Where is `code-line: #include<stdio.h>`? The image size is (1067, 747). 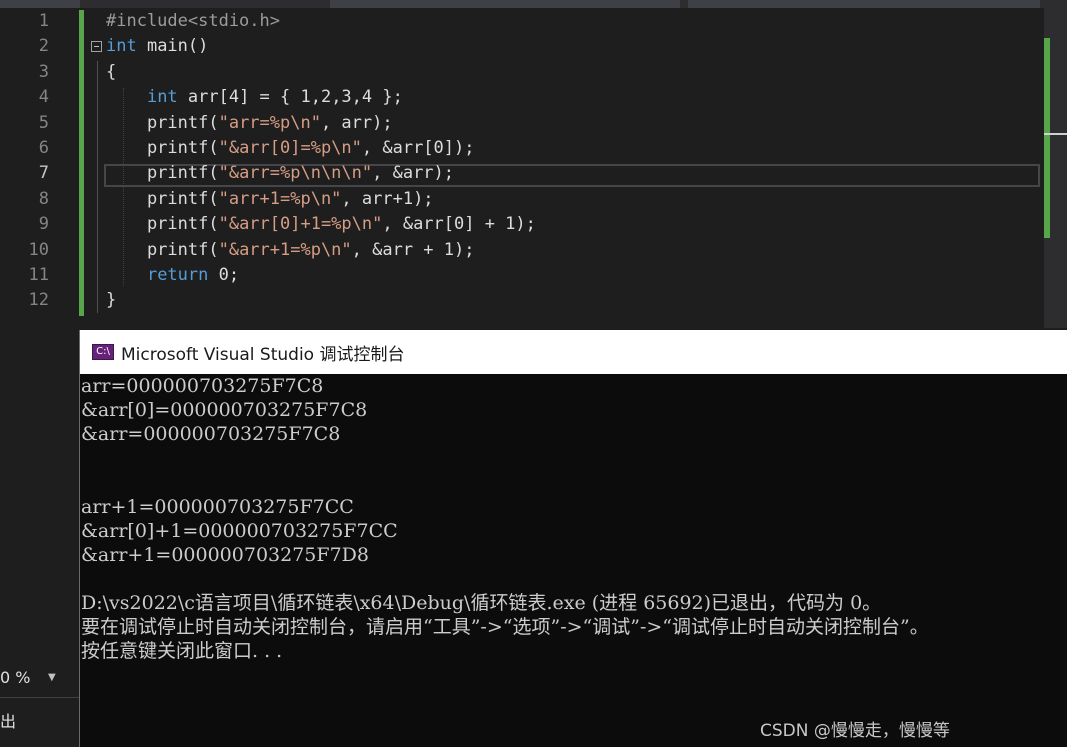
code-line: #include<stdio.h> is located at coordinates (193, 21).